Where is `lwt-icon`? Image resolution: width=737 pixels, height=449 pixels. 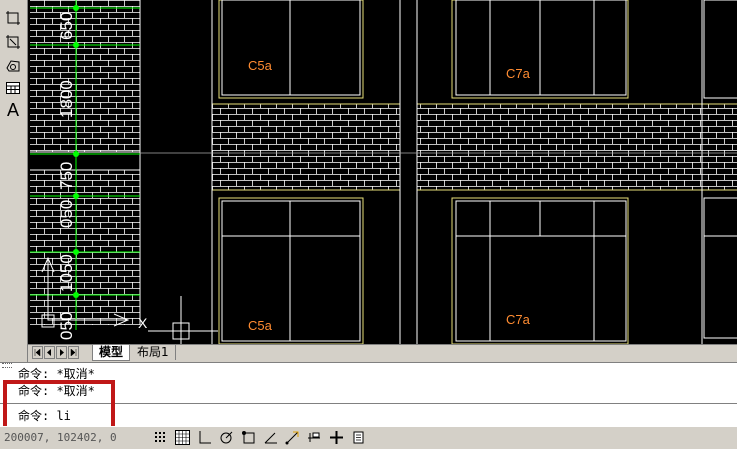
lwt-icon is located at coordinates (336, 437).